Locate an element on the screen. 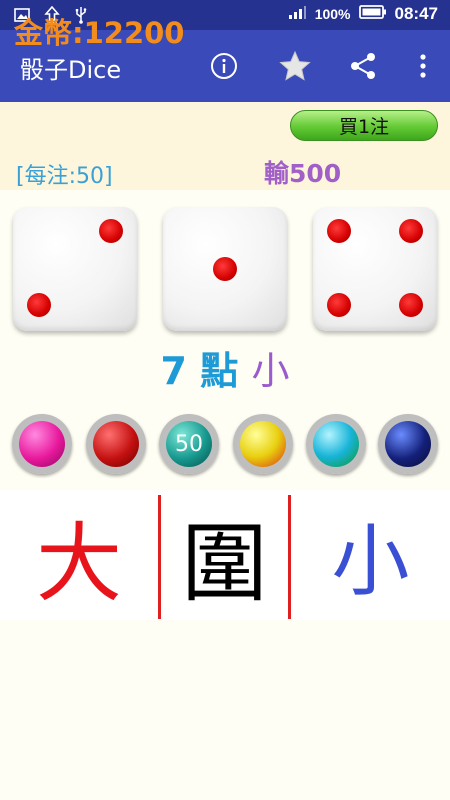  bet-triple-zone: 圍 is located at coordinates (224, 555).